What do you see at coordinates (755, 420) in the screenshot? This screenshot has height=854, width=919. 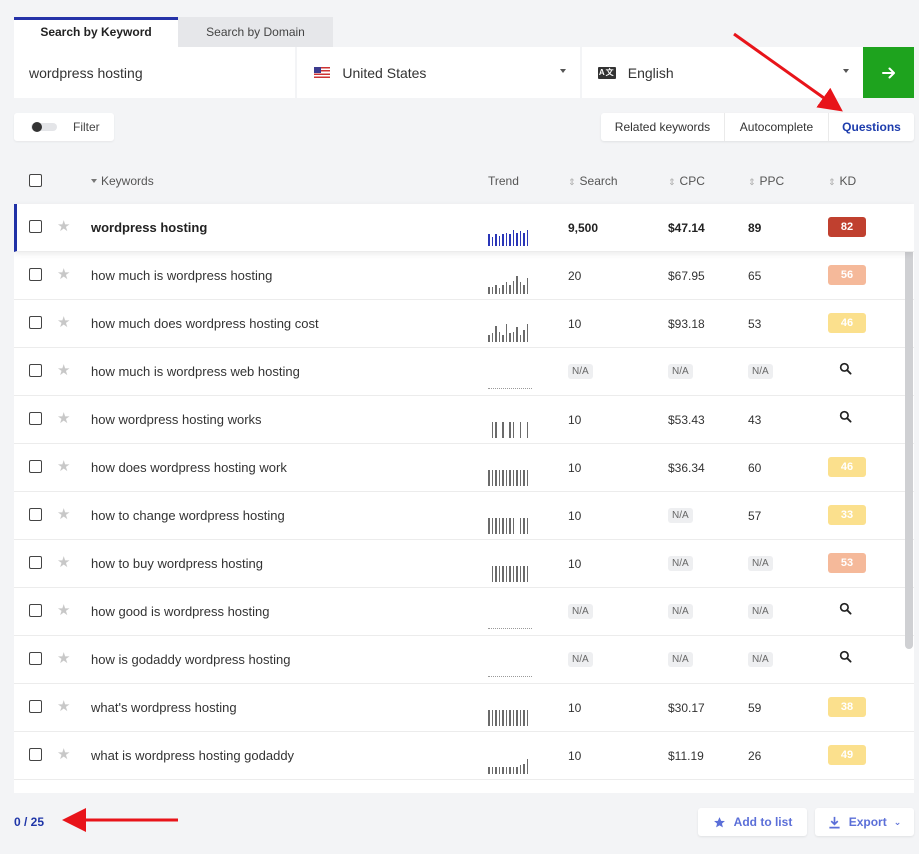 I see `ppc-value: 43` at bounding box center [755, 420].